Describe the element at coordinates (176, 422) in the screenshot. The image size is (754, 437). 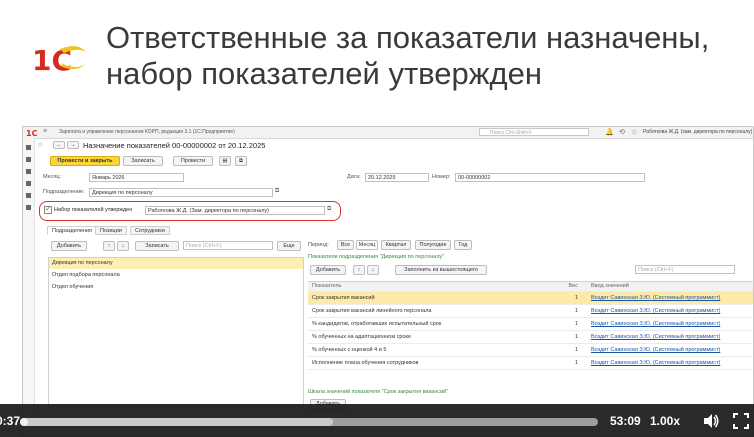
I see `buffered-range` at that location.